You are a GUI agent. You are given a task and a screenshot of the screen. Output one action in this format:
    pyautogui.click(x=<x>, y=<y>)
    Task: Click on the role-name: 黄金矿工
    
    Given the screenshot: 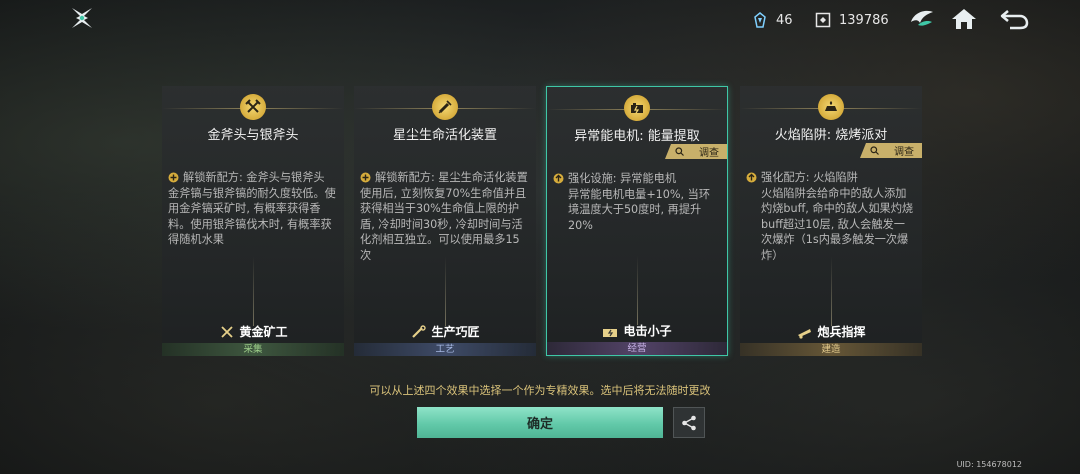 What is the action you would take?
    pyautogui.click(x=263, y=332)
    